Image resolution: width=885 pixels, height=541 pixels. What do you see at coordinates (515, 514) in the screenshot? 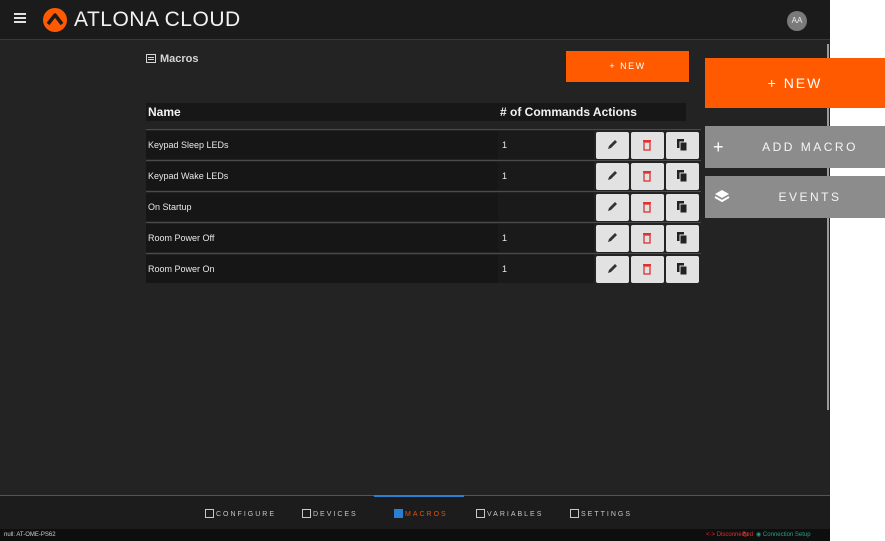
I see `nav-label: VARIABLES` at bounding box center [515, 514].